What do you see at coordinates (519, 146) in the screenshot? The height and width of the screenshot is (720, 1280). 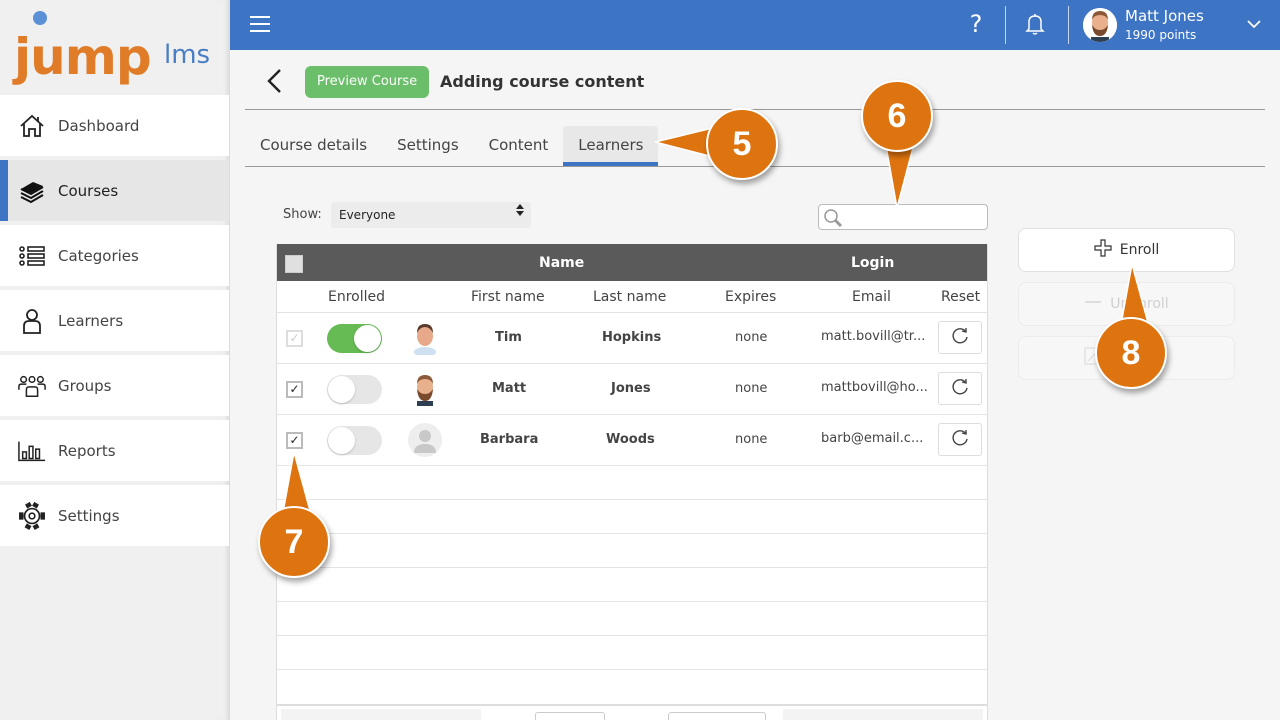 I see `tab-content: Content` at bounding box center [519, 146].